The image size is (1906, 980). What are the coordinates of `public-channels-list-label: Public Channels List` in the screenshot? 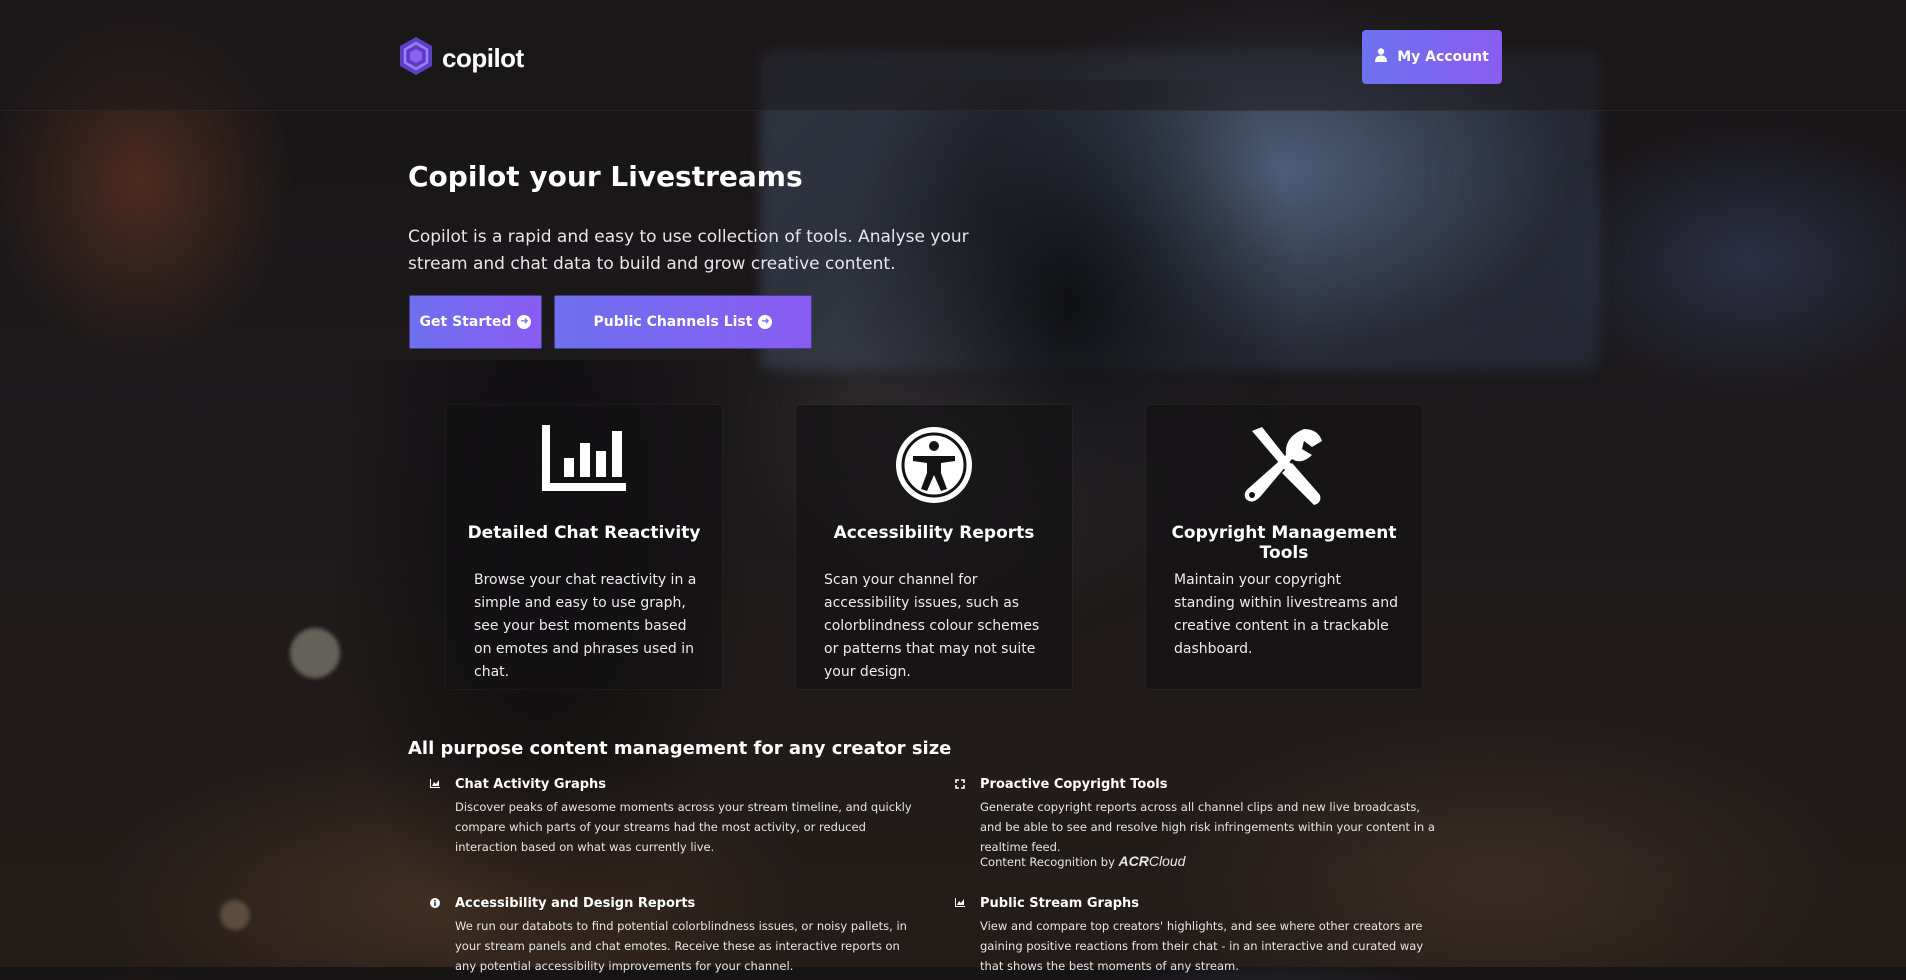 It's located at (673, 322).